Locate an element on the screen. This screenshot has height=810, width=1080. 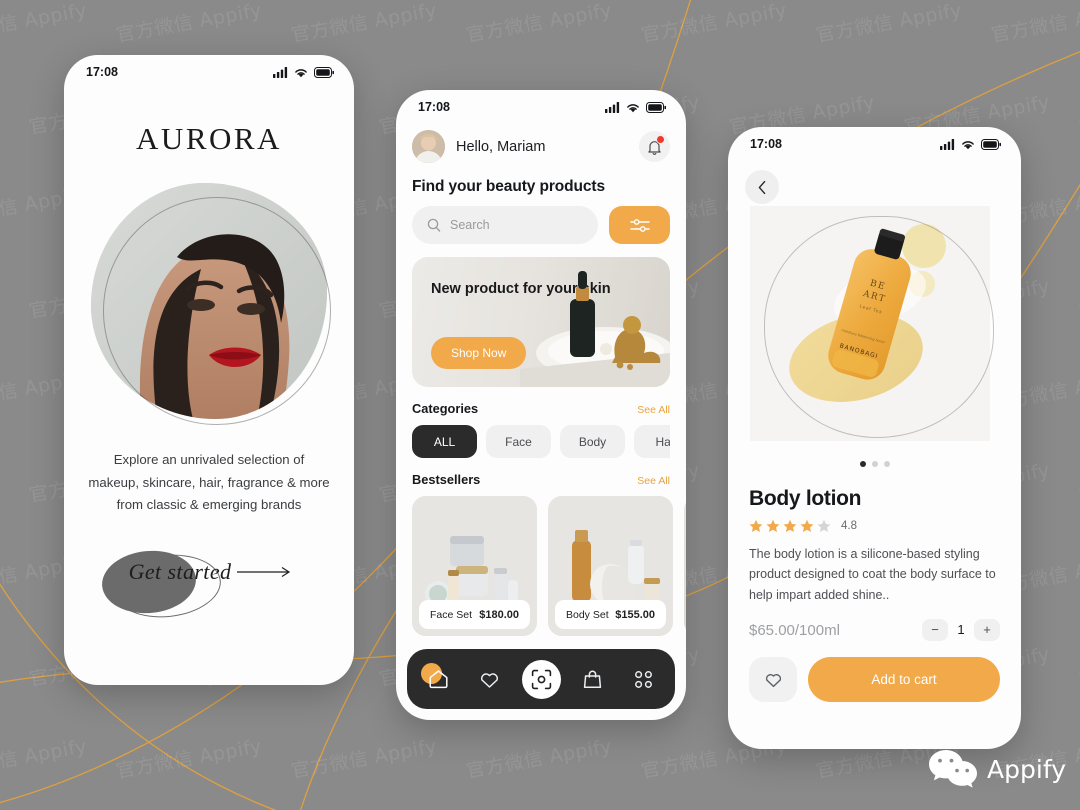
scan-icon is located at coordinates (541, 679).